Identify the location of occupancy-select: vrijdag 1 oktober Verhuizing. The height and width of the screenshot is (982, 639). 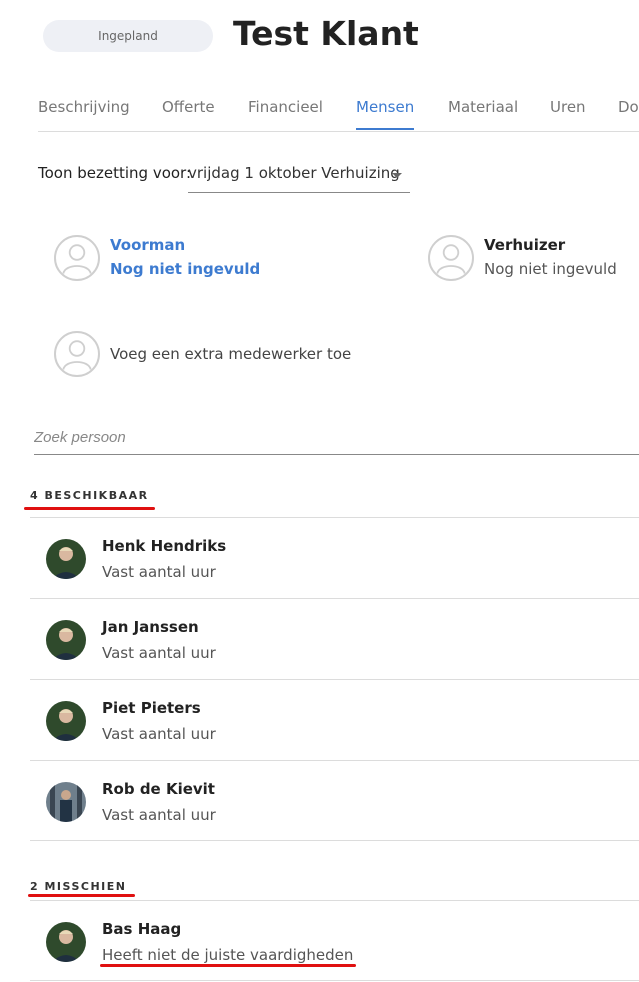
(299, 173).